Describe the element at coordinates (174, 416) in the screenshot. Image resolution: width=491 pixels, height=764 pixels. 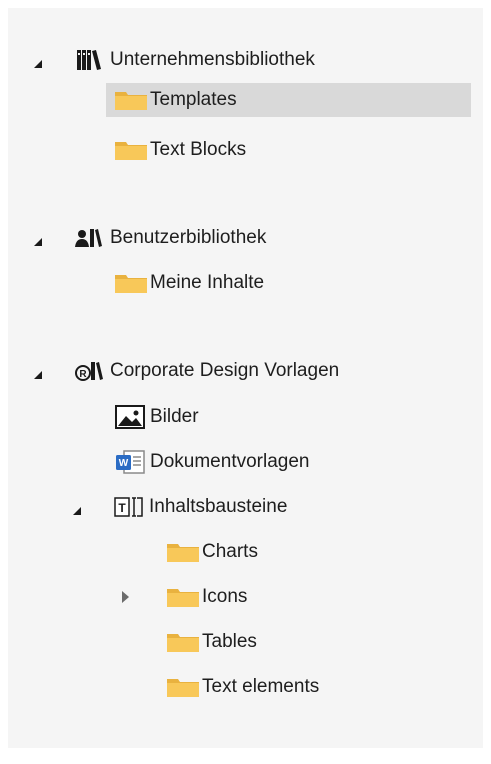
I see `tree-node-label: Bilder` at that location.